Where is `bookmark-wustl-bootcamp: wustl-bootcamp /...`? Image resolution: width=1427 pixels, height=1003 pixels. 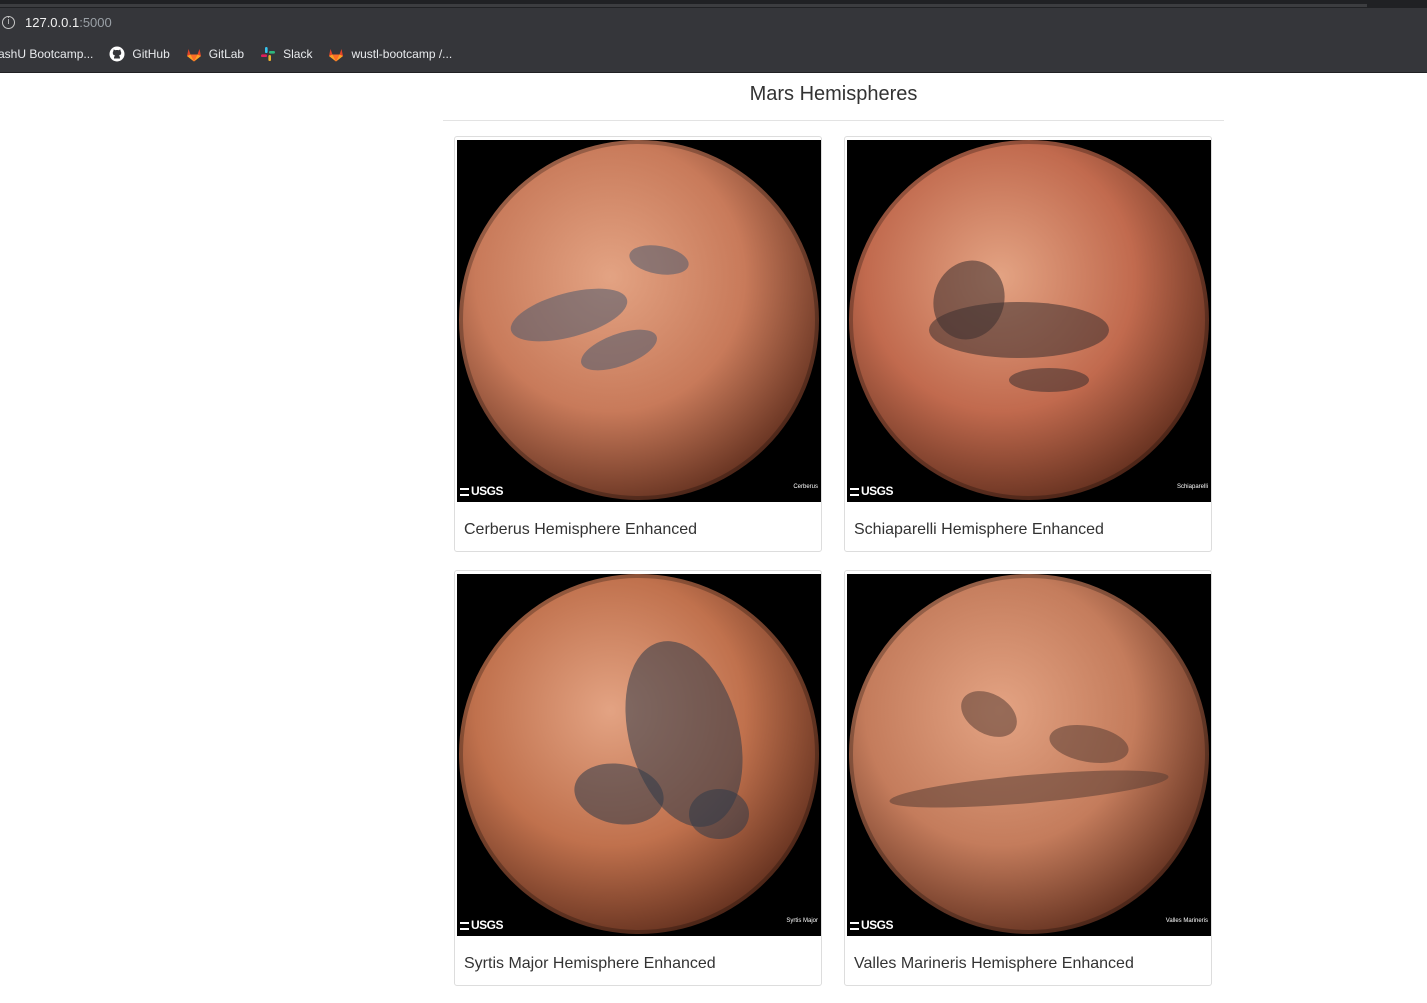 bookmark-wustl-bootcamp: wustl-bootcamp /... is located at coordinates (390, 54).